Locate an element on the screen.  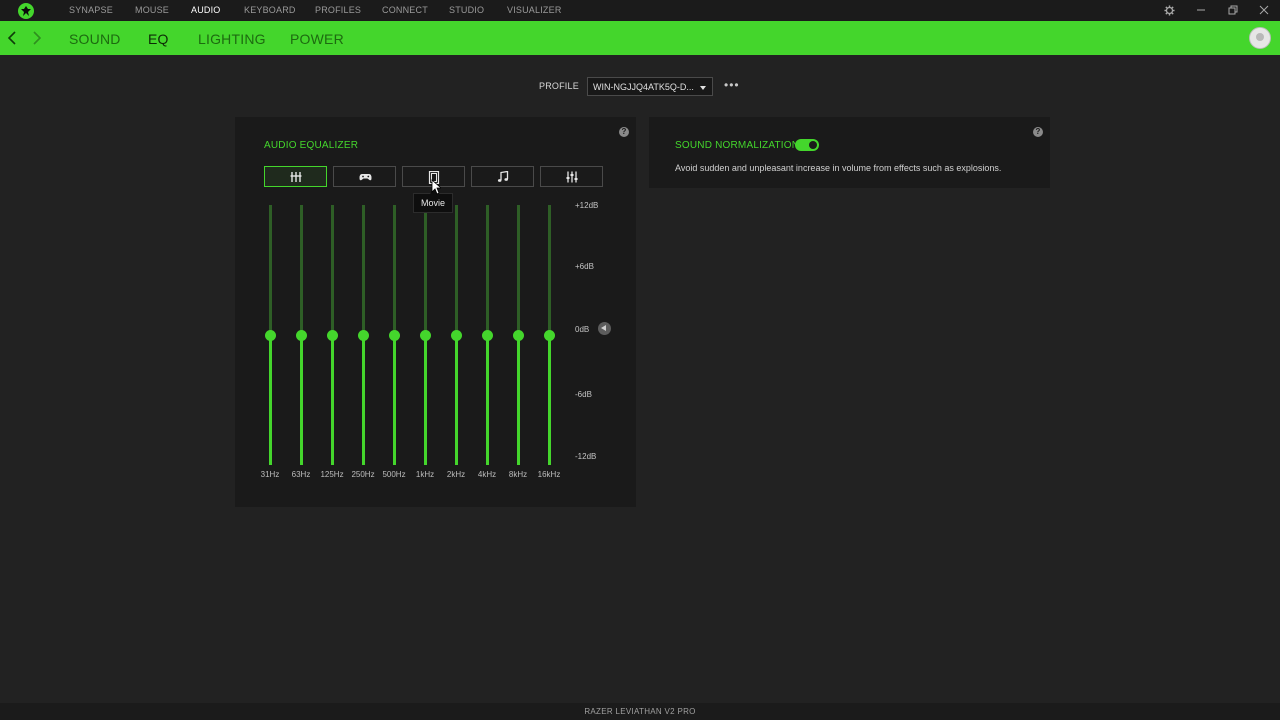
gear-icon is located at coordinates (1169, 10).